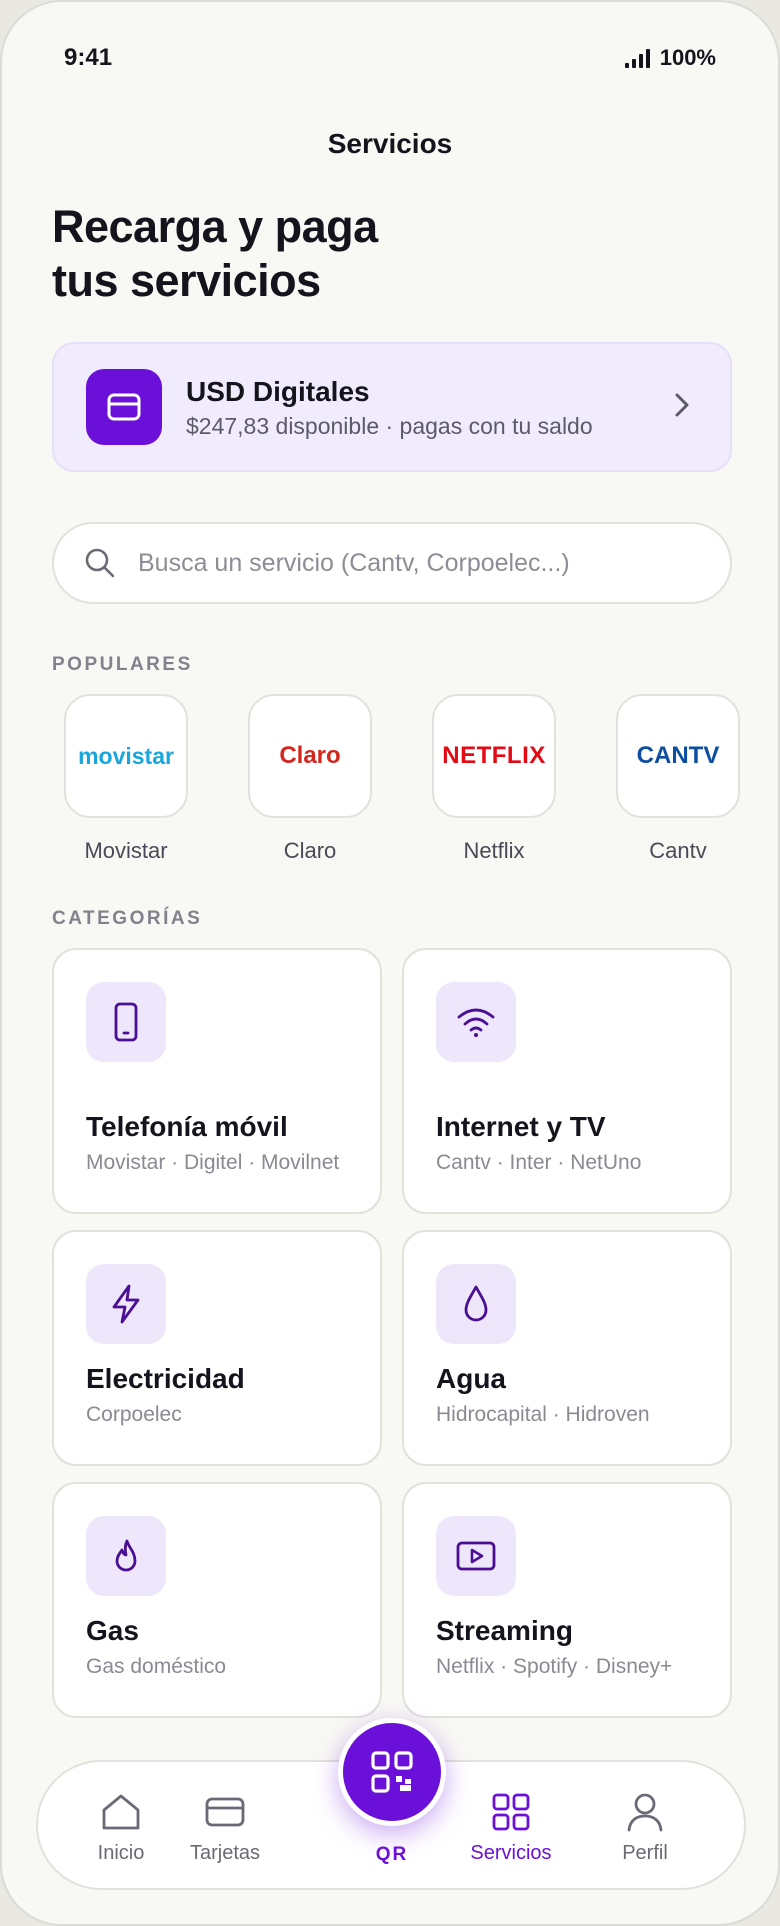 This screenshot has height=1926, width=780. What do you see at coordinates (390, 58) in the screenshot?
I see `status-bar: 9:41 100%` at bounding box center [390, 58].